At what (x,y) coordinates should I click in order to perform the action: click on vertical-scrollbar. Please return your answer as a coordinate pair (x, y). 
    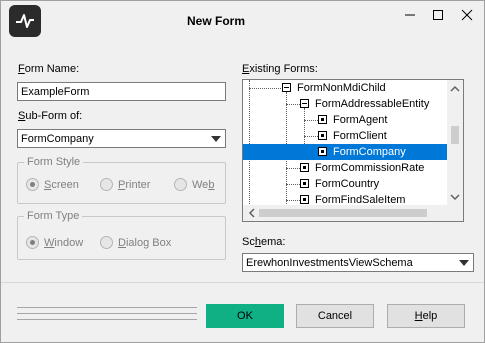
    Looking at the image, I should click on (455, 143).